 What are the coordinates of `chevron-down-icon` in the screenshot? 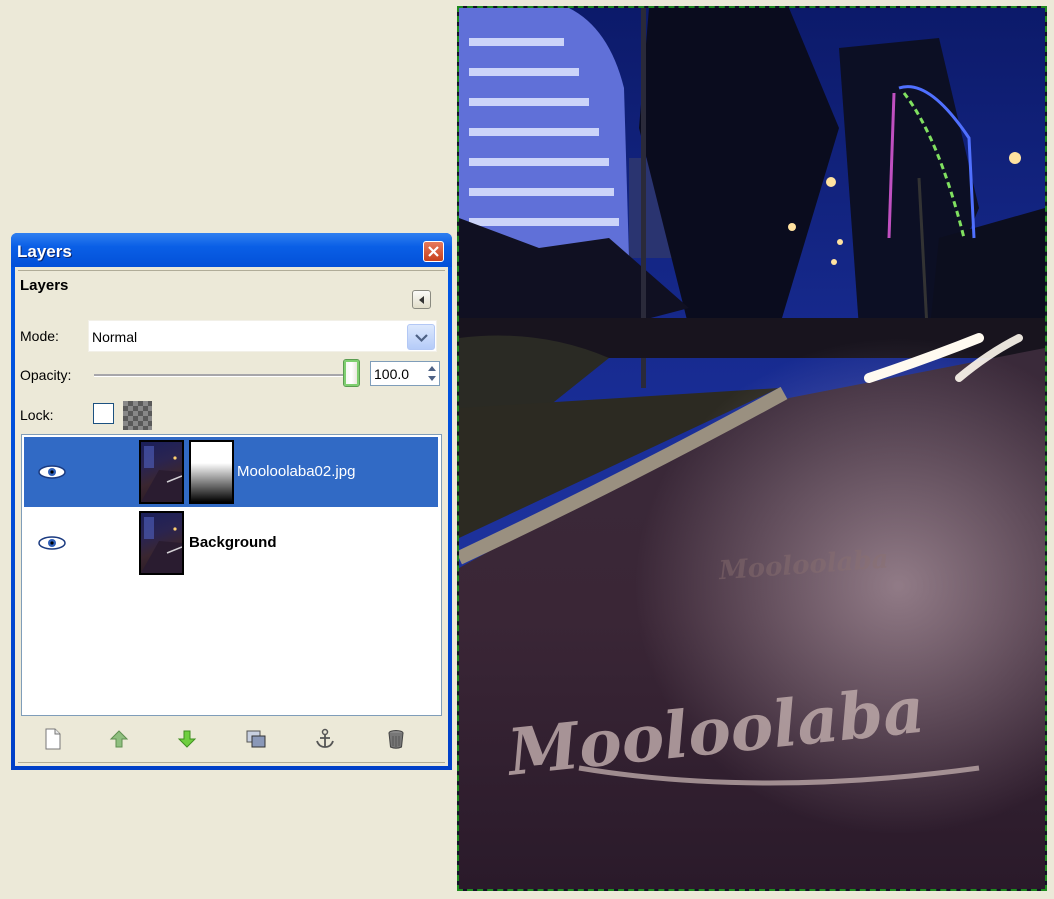 It's located at (421, 338).